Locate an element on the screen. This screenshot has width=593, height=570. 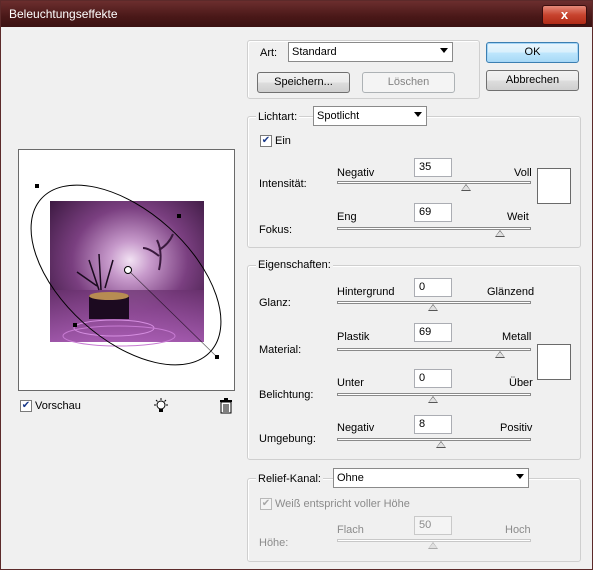
intensity-min-label: Negativ is located at coordinates (356, 173).